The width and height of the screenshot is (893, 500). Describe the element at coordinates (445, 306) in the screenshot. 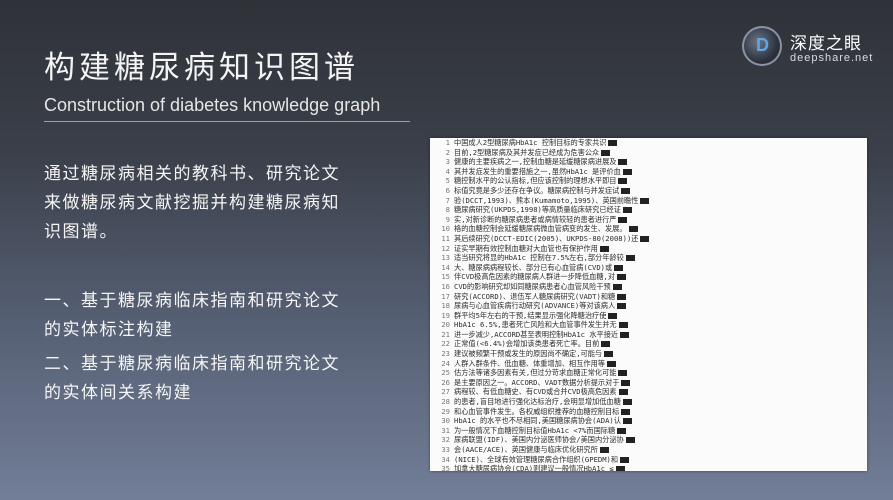

I see `line-number: 18` at that location.